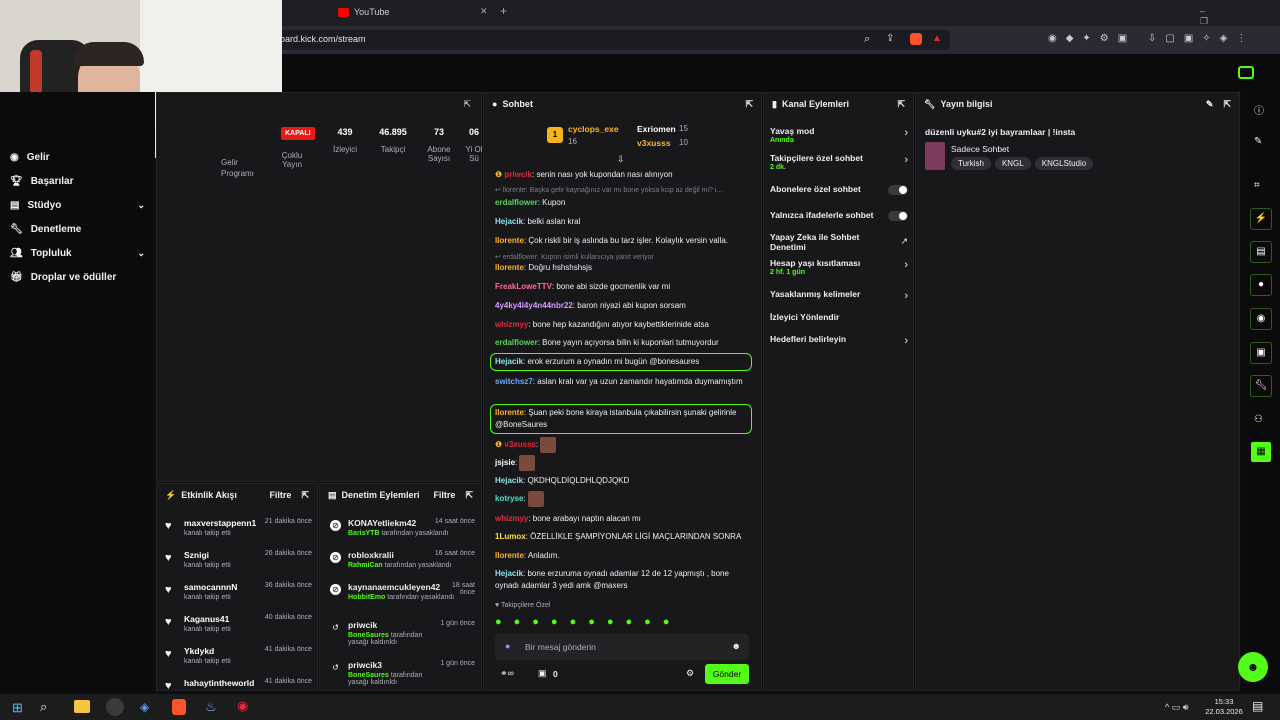 The image size is (1280, 720). Describe the element at coordinates (503, 11) in the screenshot. I see `new-tab-icon: +` at that location.